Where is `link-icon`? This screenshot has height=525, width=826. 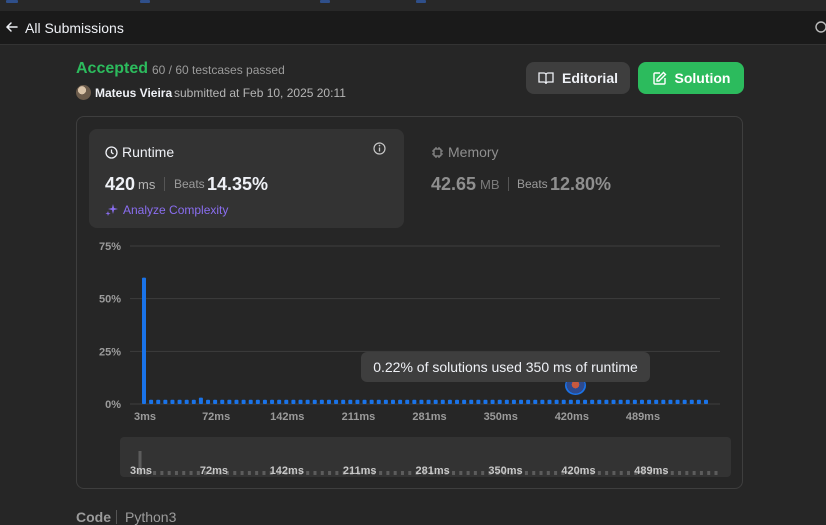 link-icon is located at coordinates (820, 27).